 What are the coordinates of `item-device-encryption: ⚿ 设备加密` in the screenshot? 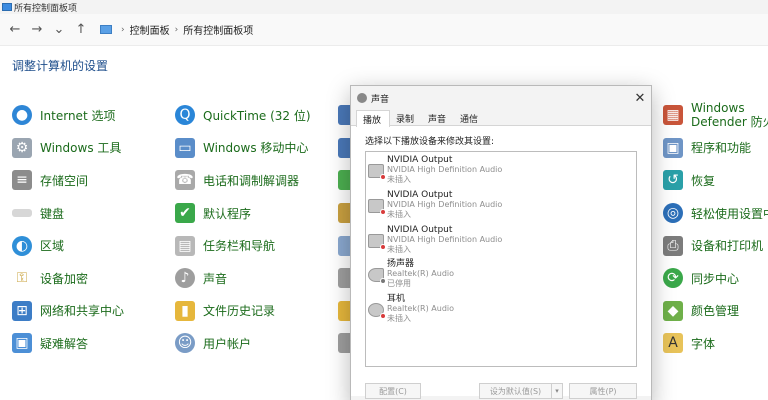 It's located at (68, 278).